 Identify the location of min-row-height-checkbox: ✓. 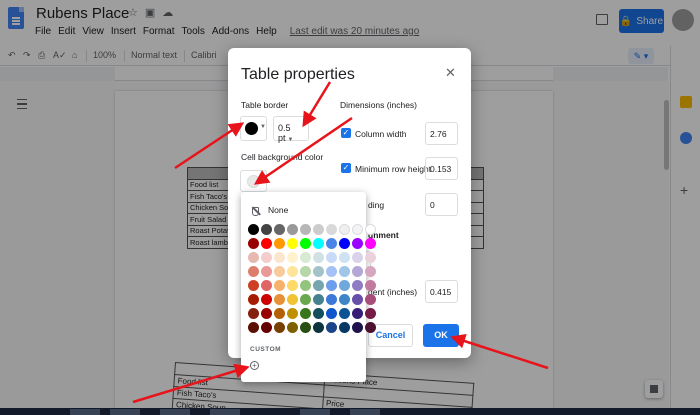
(346, 168).